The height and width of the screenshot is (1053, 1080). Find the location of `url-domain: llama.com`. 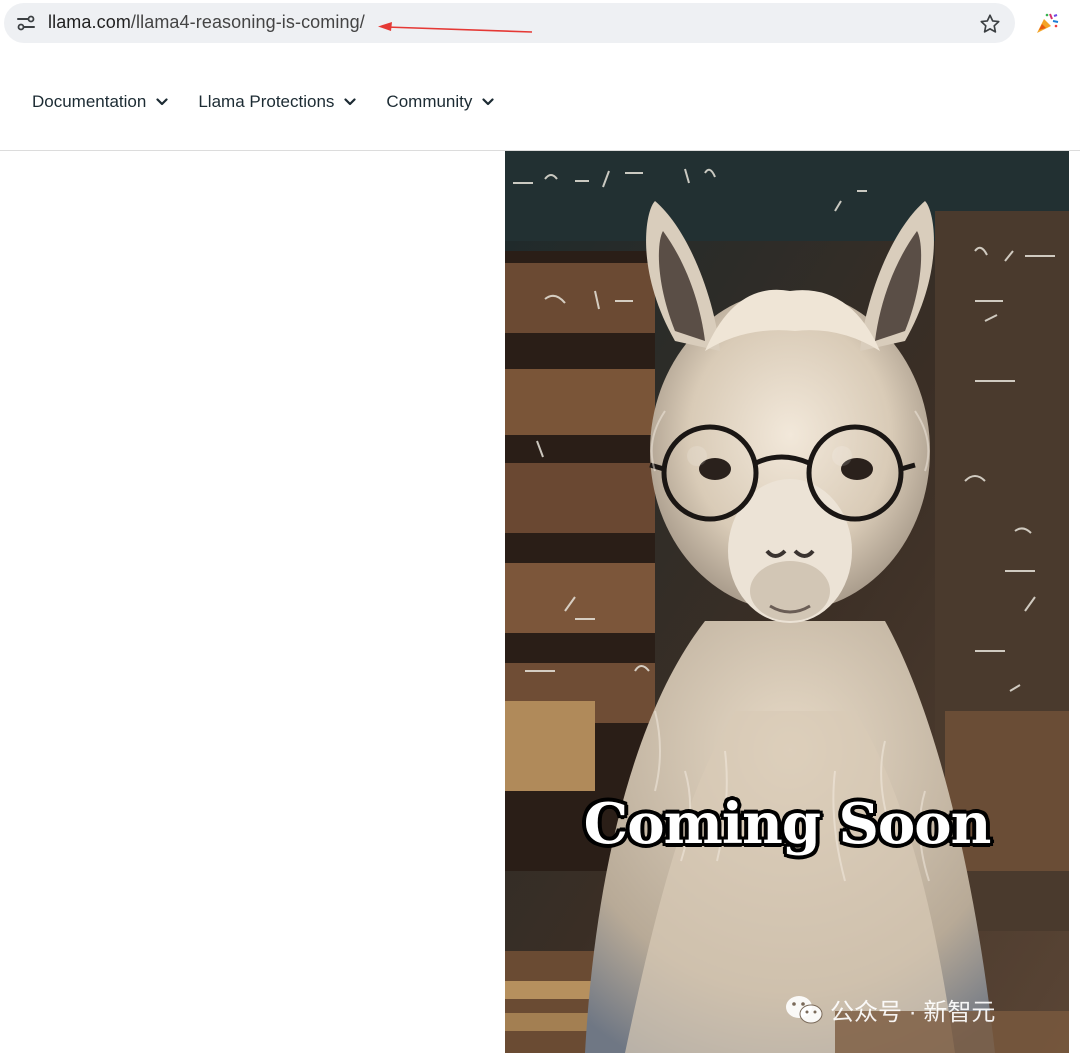

url-domain: llama.com is located at coordinates (89, 22).